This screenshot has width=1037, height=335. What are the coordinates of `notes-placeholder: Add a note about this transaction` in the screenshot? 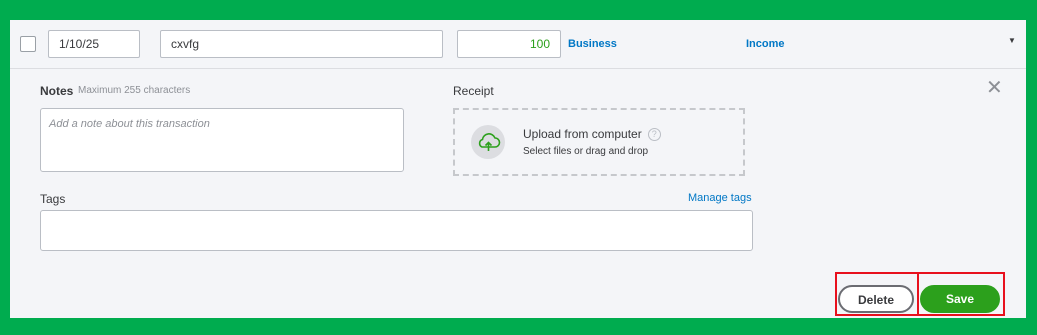 It's located at (129, 124).